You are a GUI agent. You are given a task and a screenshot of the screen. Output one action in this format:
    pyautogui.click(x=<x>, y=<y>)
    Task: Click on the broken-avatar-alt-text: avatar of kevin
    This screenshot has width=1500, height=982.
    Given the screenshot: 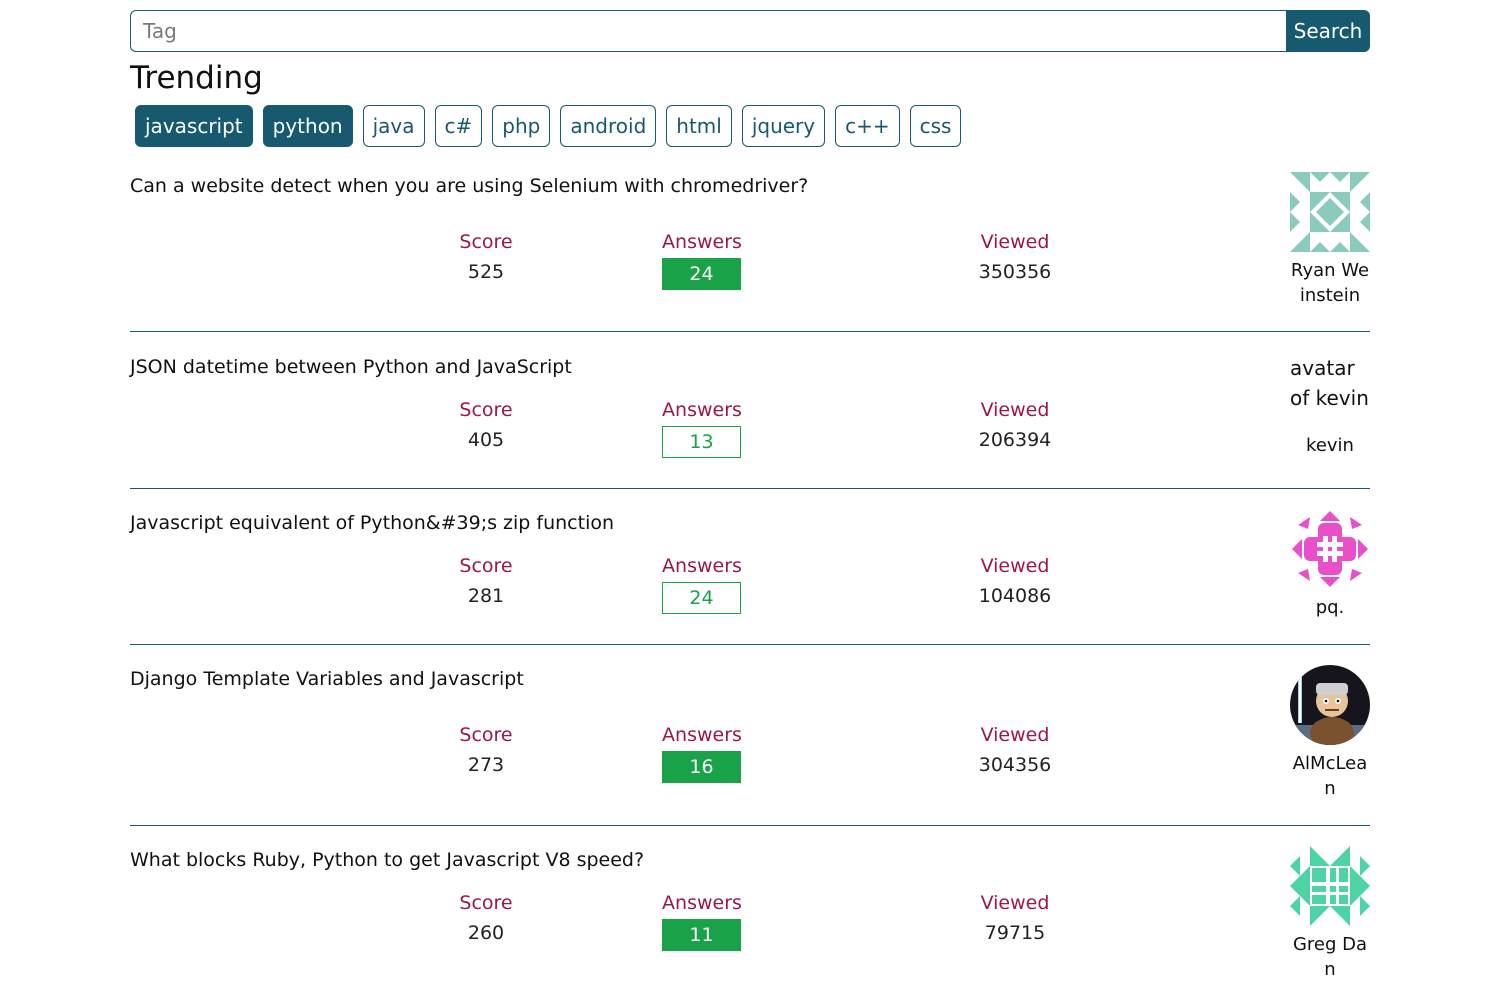 What is the action you would take?
    pyautogui.click(x=1330, y=393)
    